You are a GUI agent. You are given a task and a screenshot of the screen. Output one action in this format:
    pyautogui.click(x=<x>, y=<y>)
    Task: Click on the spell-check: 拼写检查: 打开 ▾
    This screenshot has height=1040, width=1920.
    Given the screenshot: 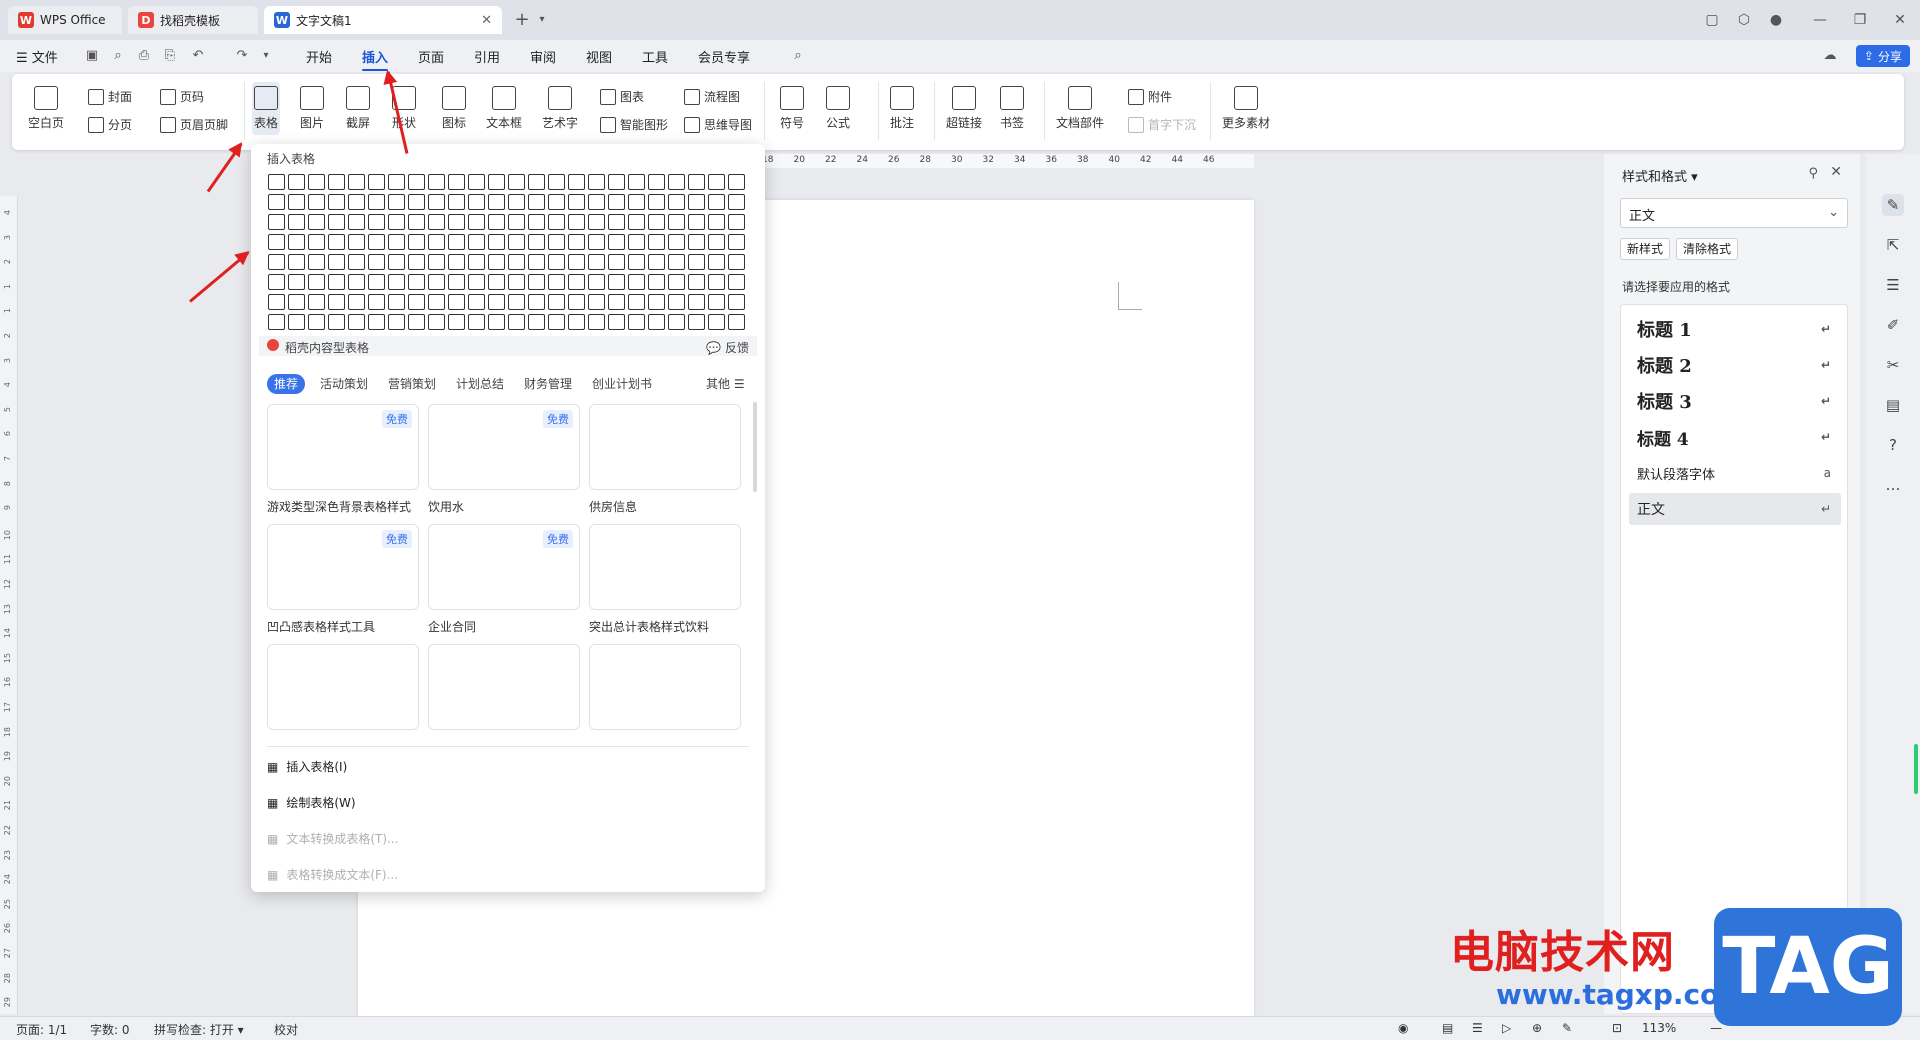 What is the action you would take?
    pyautogui.click(x=199, y=1029)
    